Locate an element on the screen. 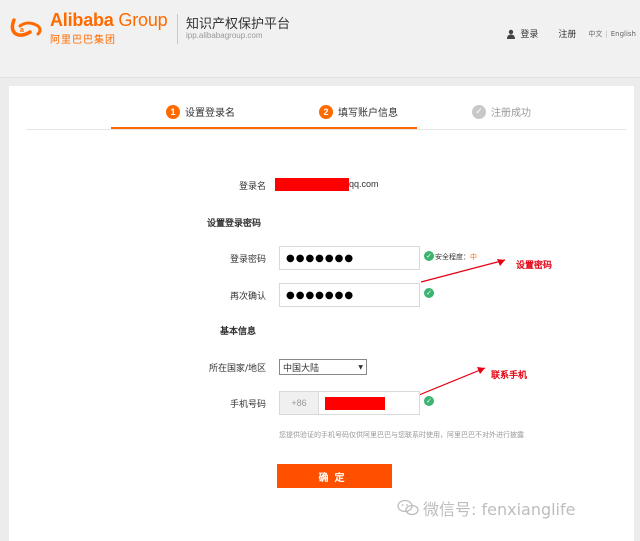  password-input: ●●●●●●● is located at coordinates (349, 258).